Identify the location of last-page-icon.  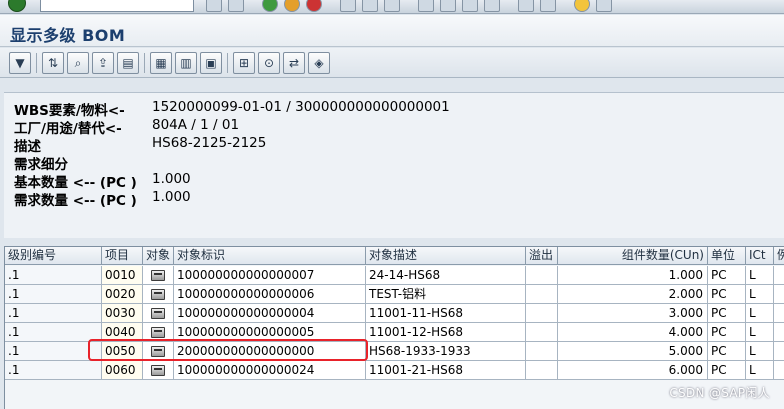
(492, 6).